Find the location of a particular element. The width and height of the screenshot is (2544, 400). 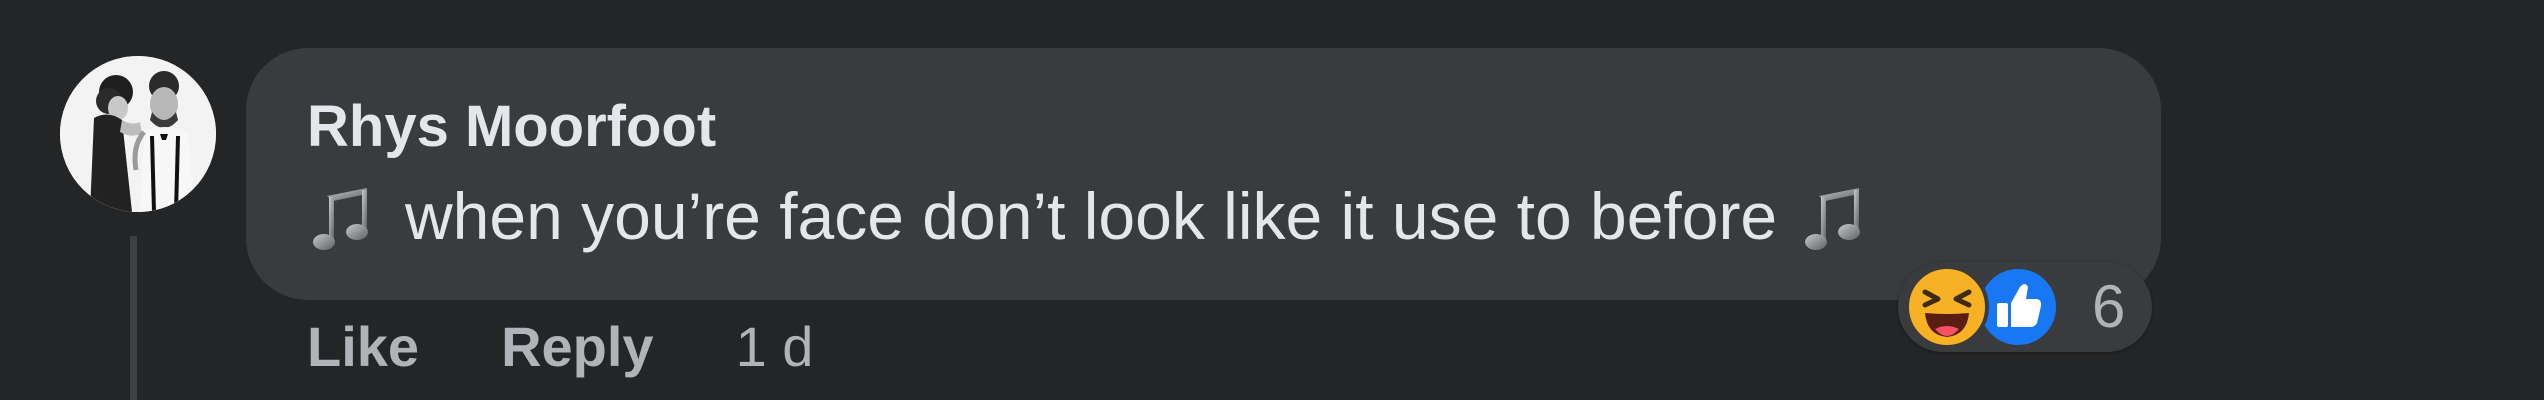

like-button: Like is located at coordinates (363, 347).